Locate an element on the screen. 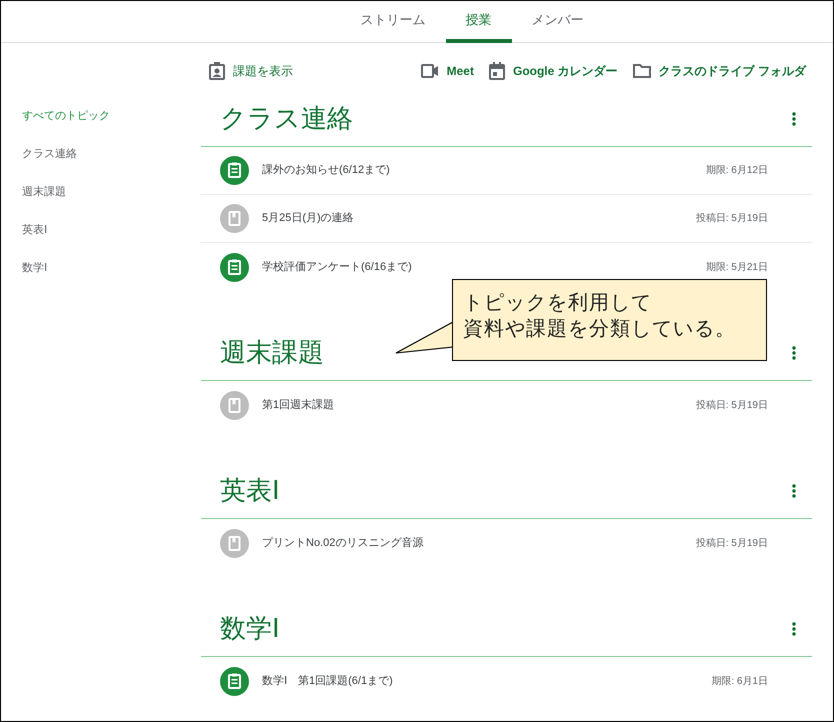 The image size is (834, 722). item-title: 5月25日(月)の連絡 is located at coordinates (308, 218).